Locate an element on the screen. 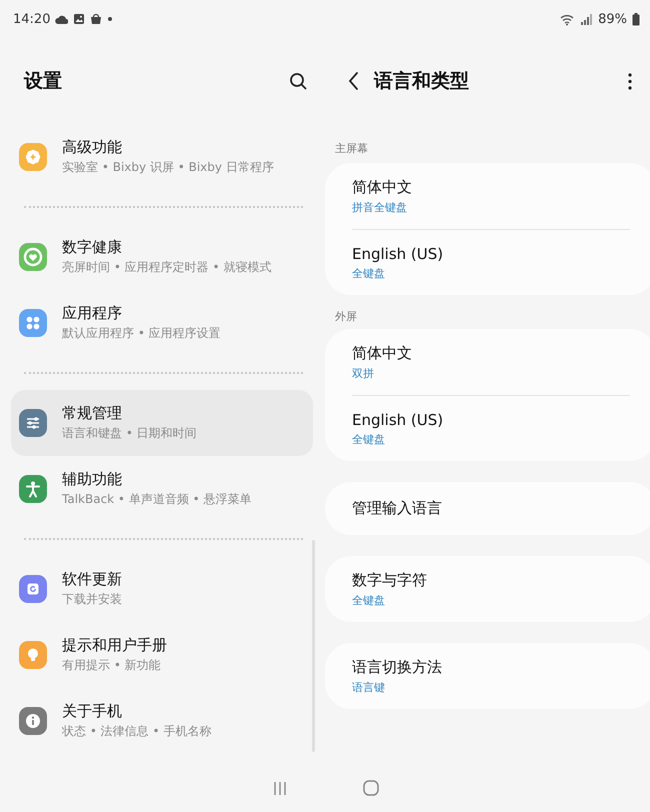 Image resolution: width=650 pixels, height=812 pixels. accessibility-icon is located at coordinates (33, 489).